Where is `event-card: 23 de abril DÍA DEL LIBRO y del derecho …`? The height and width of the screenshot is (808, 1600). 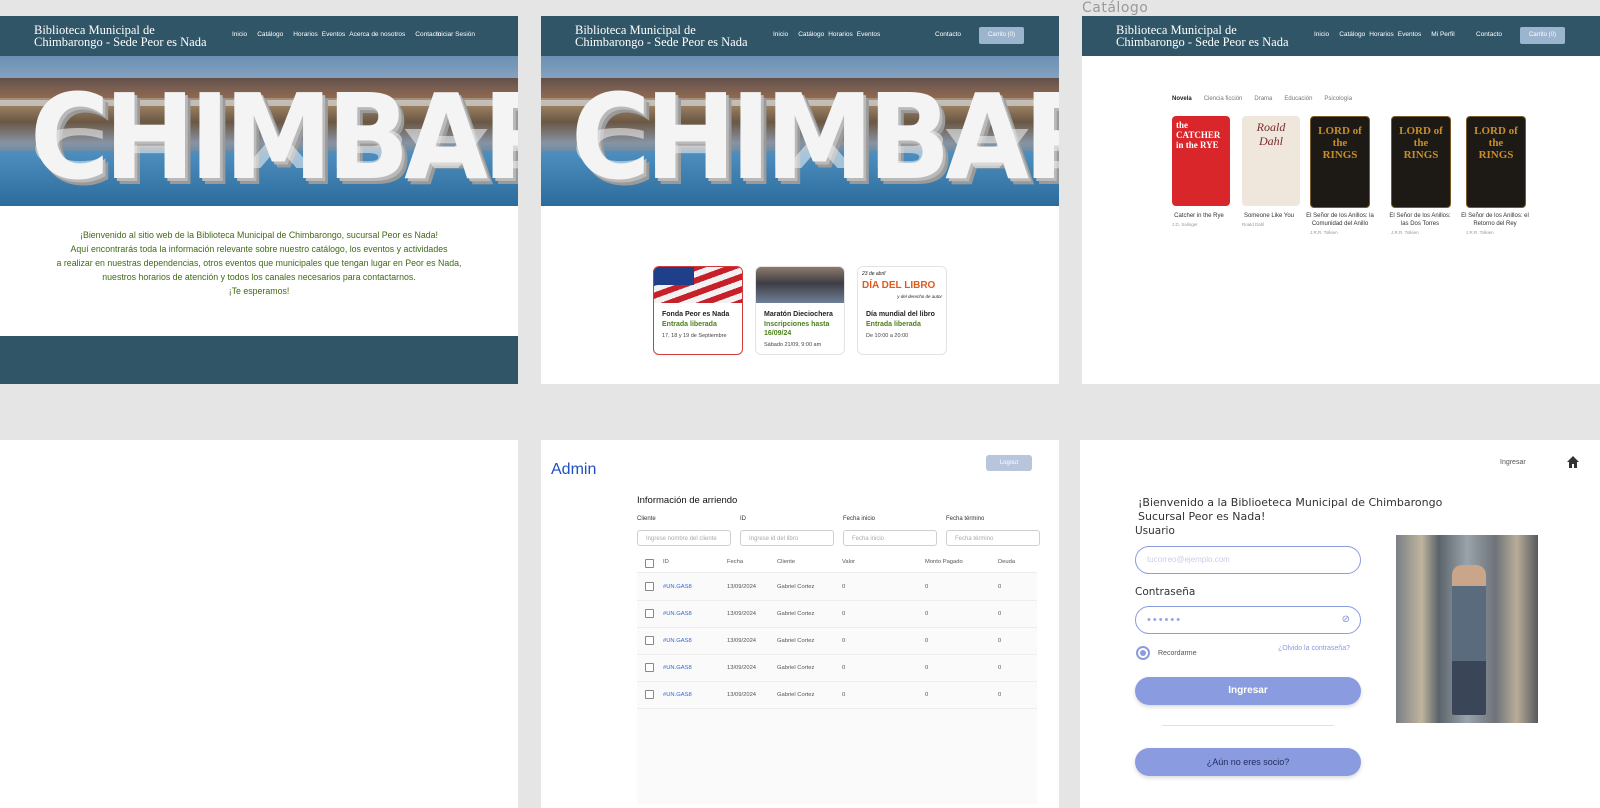
event-card: 23 de abril DÍA DEL LIBRO y del derecho … is located at coordinates (902, 310).